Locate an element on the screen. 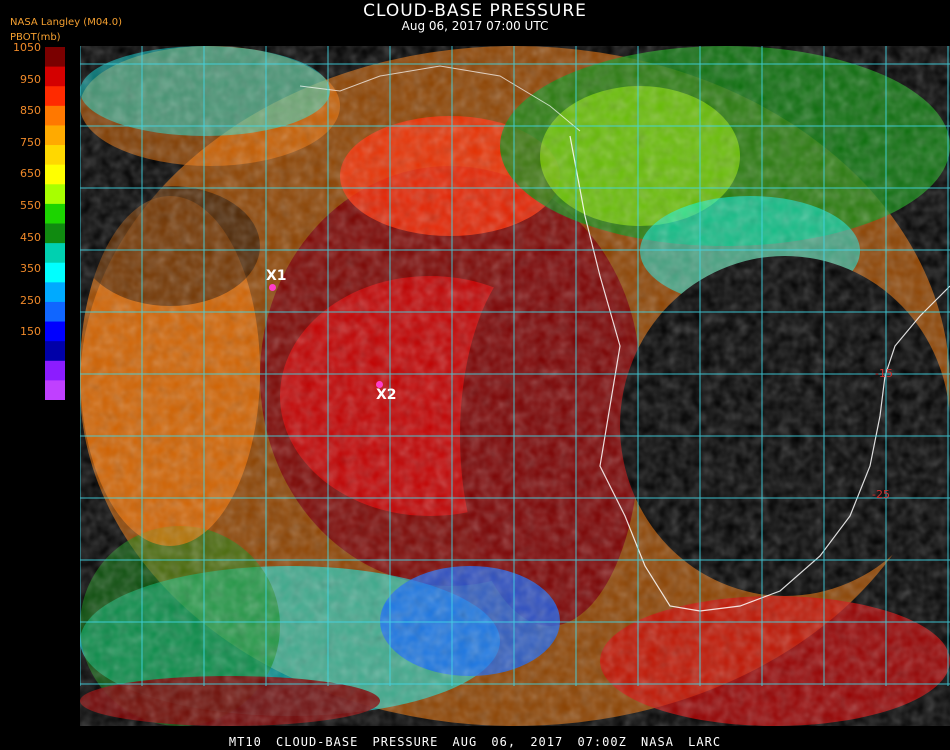 The height and width of the screenshot is (750, 950). point-x1-dot is located at coordinates (272, 287).